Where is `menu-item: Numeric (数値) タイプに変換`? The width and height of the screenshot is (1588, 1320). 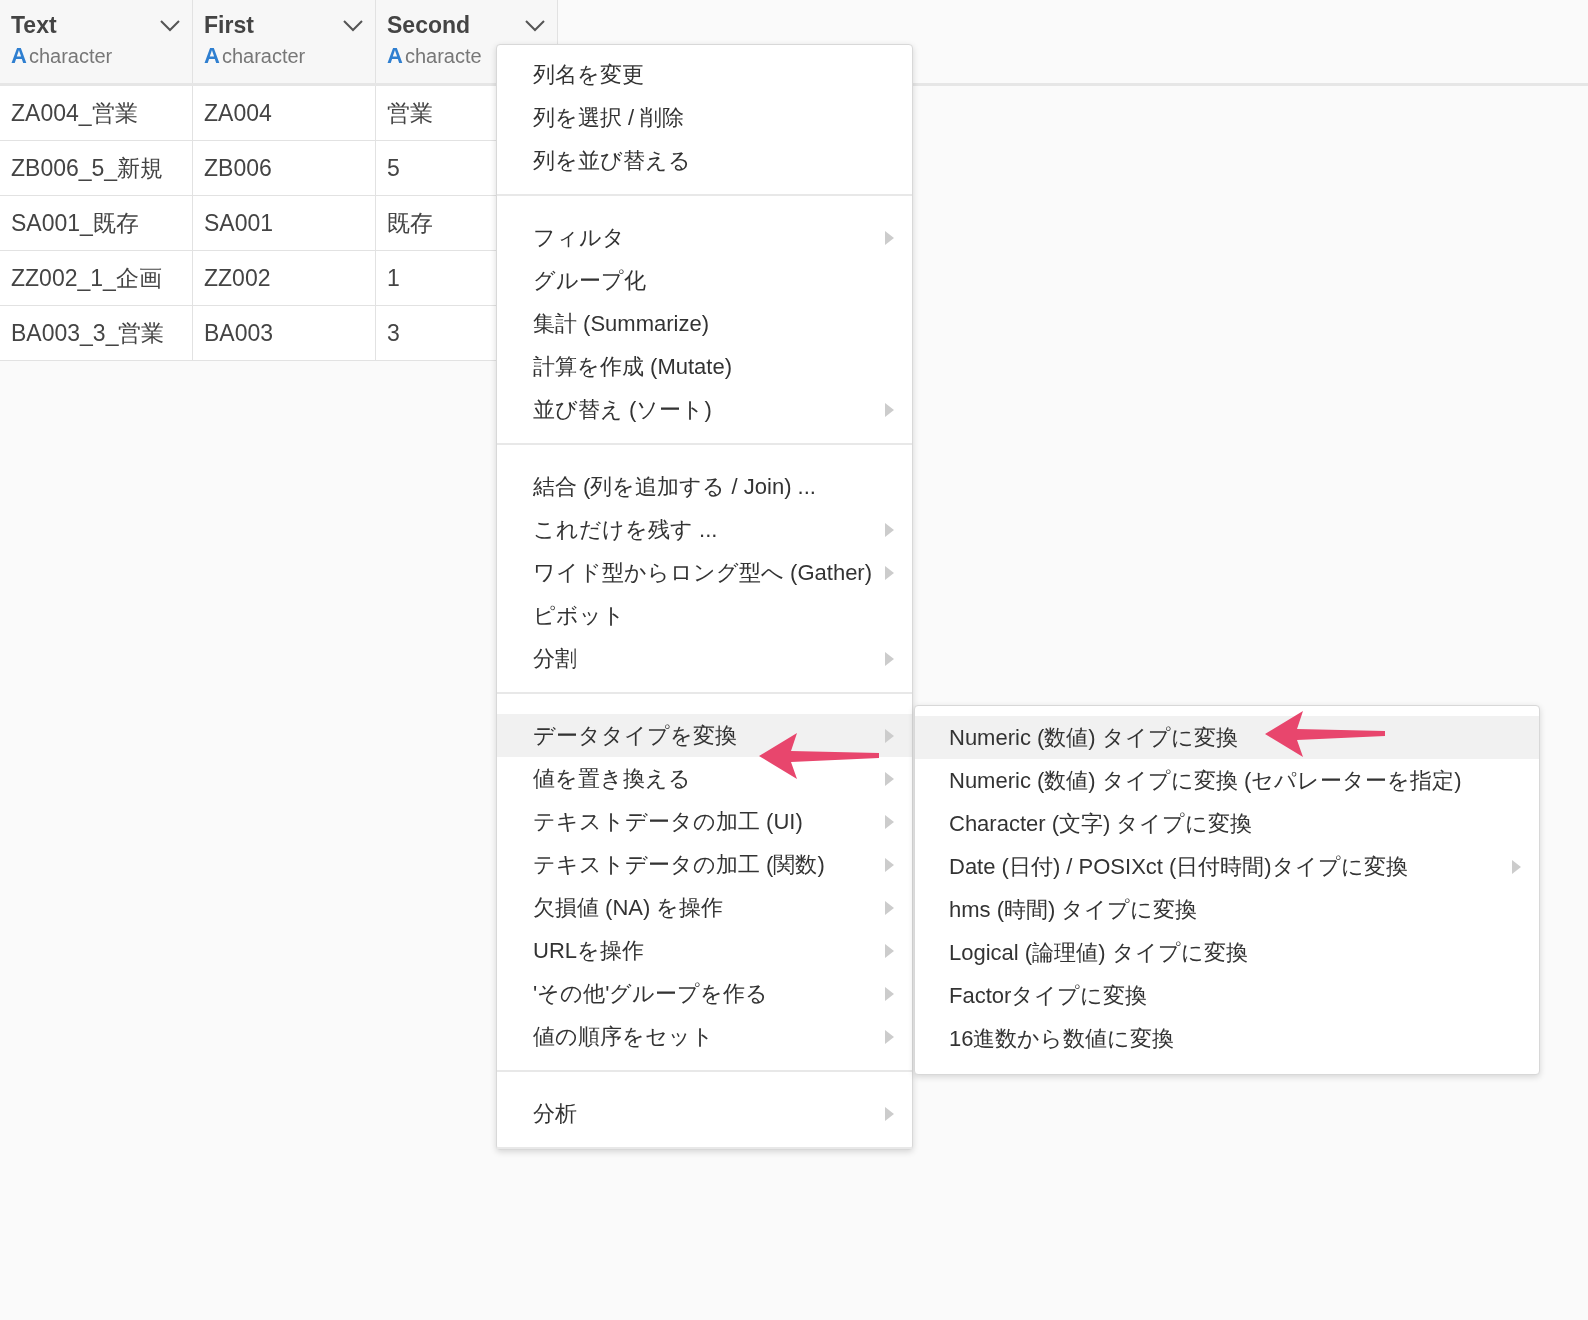 menu-item: Numeric (数値) タイプに変換 is located at coordinates (1227, 737).